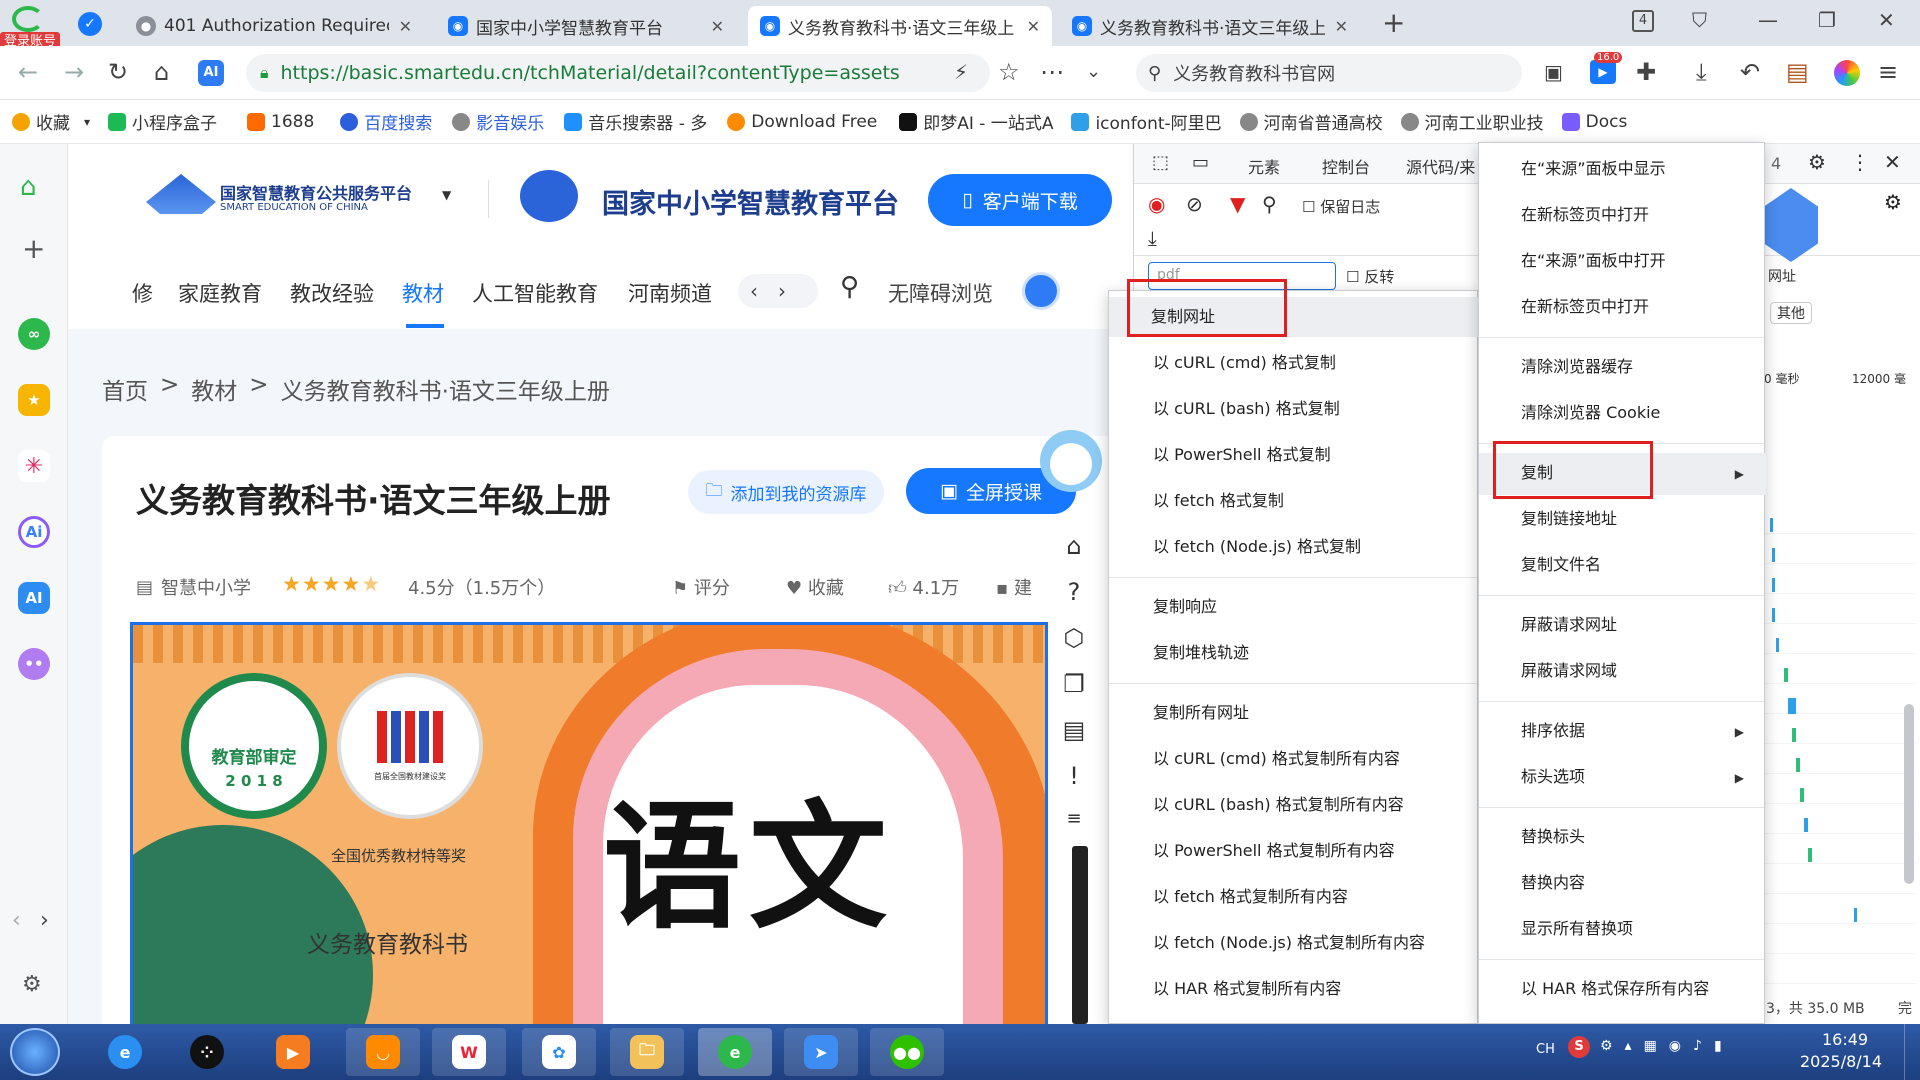  I want to click on tab-smartedu: ◉ 国家中小学智慧教育平台 ✕, so click(586, 26).